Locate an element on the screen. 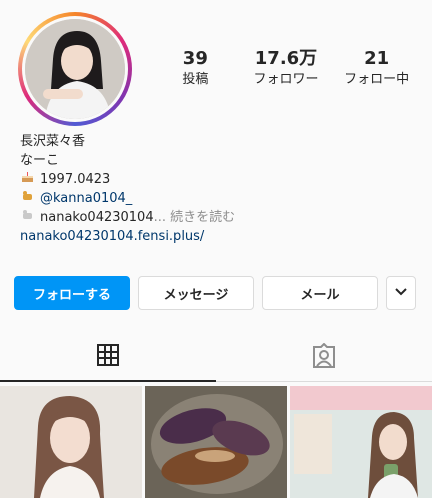 The image size is (432, 498). chevron-down-icon is located at coordinates (401, 293).